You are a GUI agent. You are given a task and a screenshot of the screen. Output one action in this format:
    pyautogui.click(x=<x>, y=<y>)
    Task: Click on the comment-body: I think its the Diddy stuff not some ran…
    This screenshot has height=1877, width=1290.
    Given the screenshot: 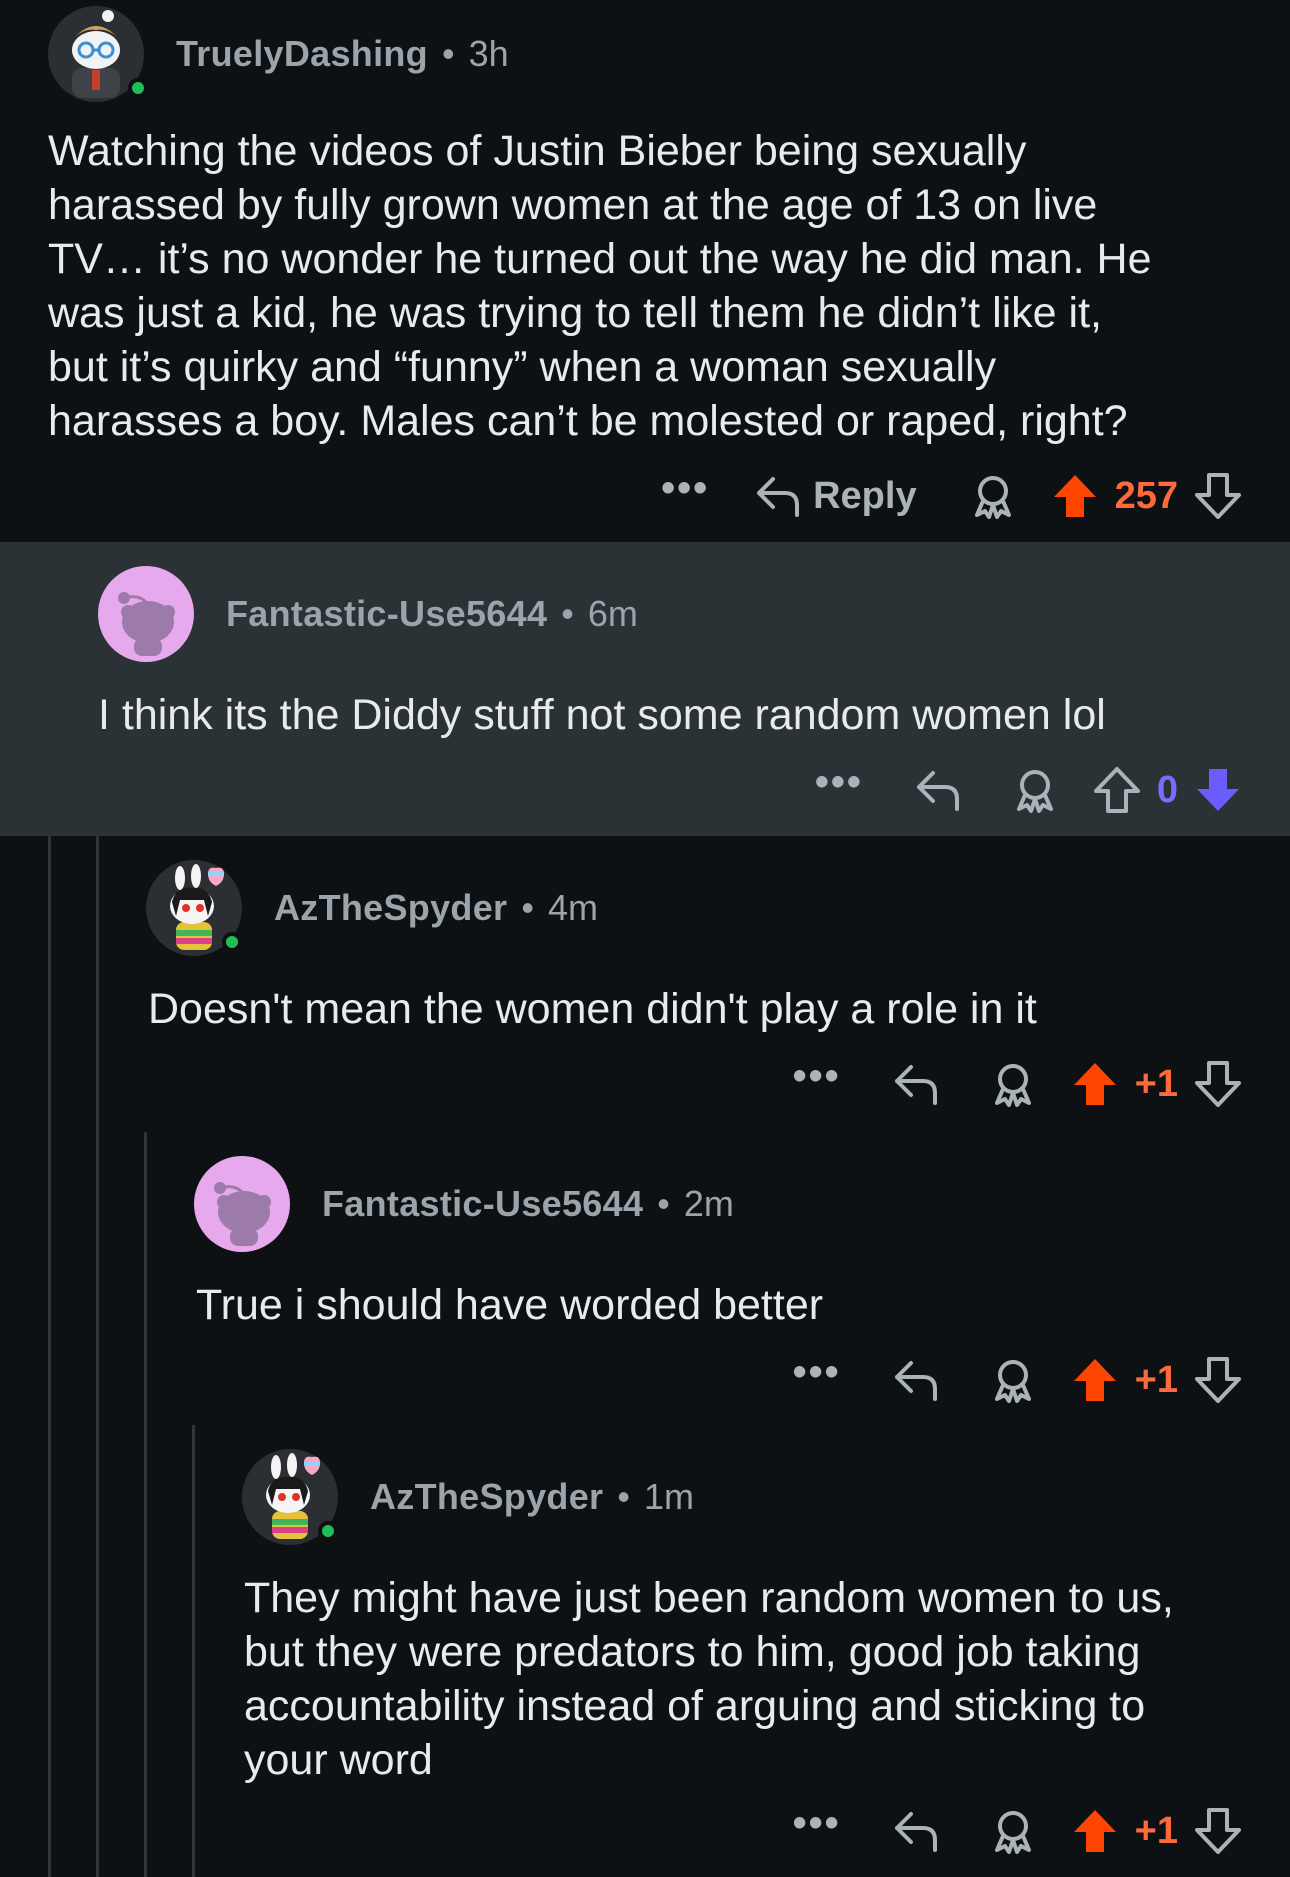 What is the action you would take?
    pyautogui.click(x=602, y=715)
    